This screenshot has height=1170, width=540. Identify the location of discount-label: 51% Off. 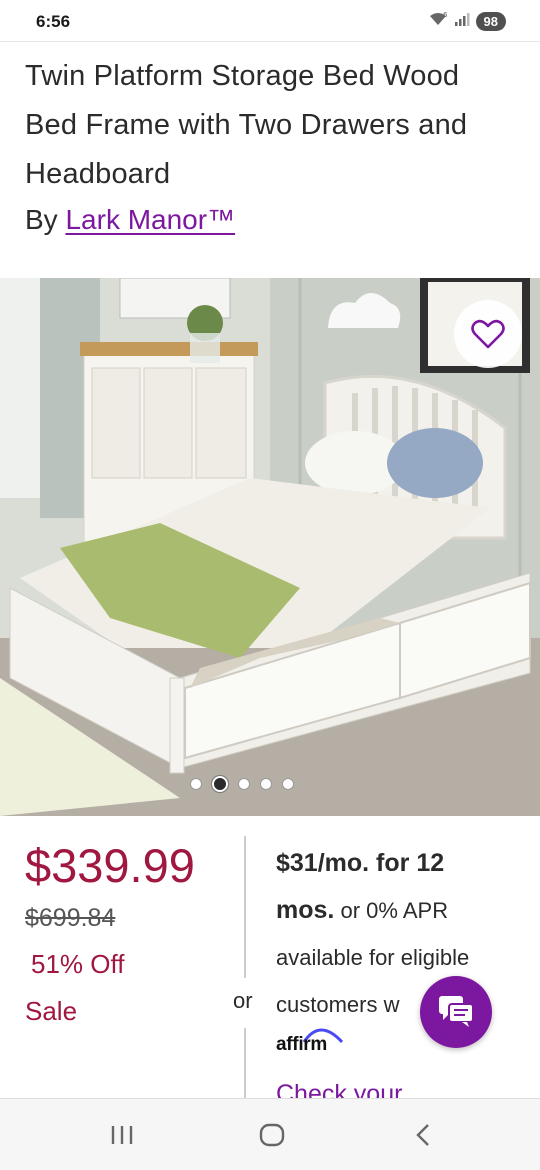
(78, 964).